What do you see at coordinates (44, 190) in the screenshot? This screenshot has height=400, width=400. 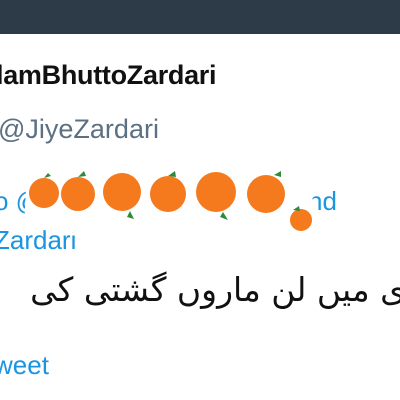 I see `orange-sticker-icon` at bounding box center [44, 190].